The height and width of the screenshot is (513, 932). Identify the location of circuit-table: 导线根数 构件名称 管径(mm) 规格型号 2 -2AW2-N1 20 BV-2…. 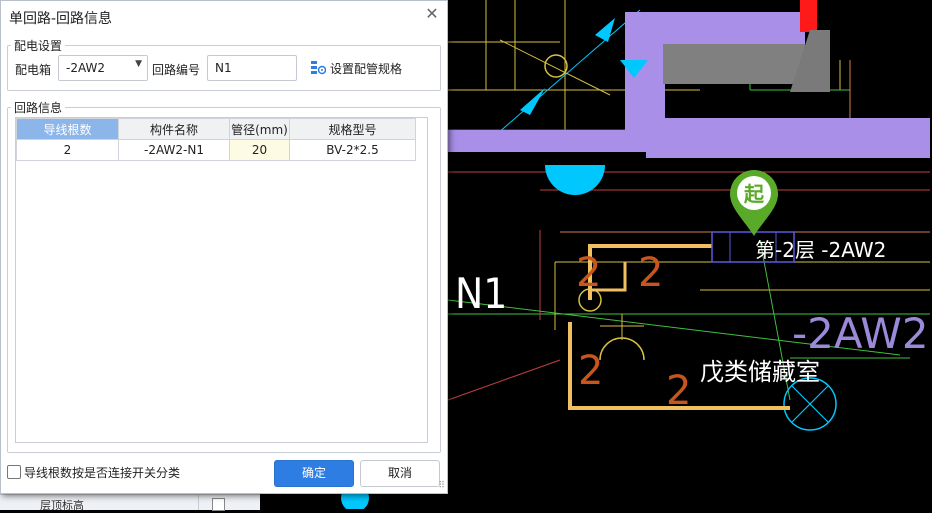
(216, 139).